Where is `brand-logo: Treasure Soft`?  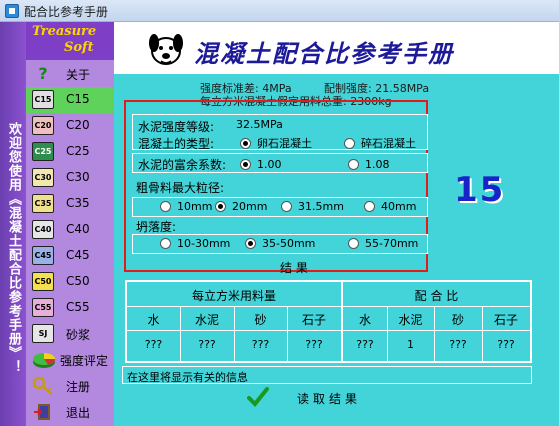 brand-logo: Treasure Soft is located at coordinates (70, 41).